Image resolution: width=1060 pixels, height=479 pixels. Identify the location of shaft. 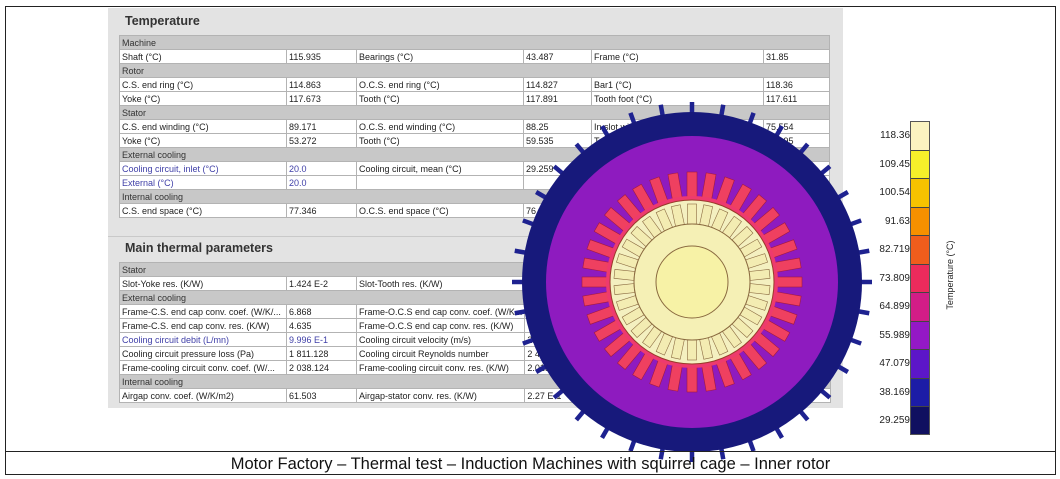
(692, 282).